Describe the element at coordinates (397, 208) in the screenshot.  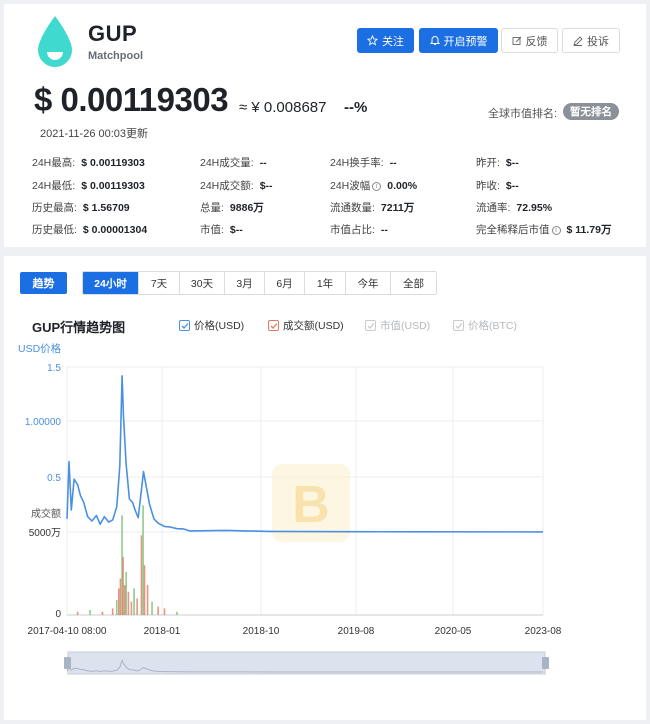
I see `stat-value: 7211万` at that location.